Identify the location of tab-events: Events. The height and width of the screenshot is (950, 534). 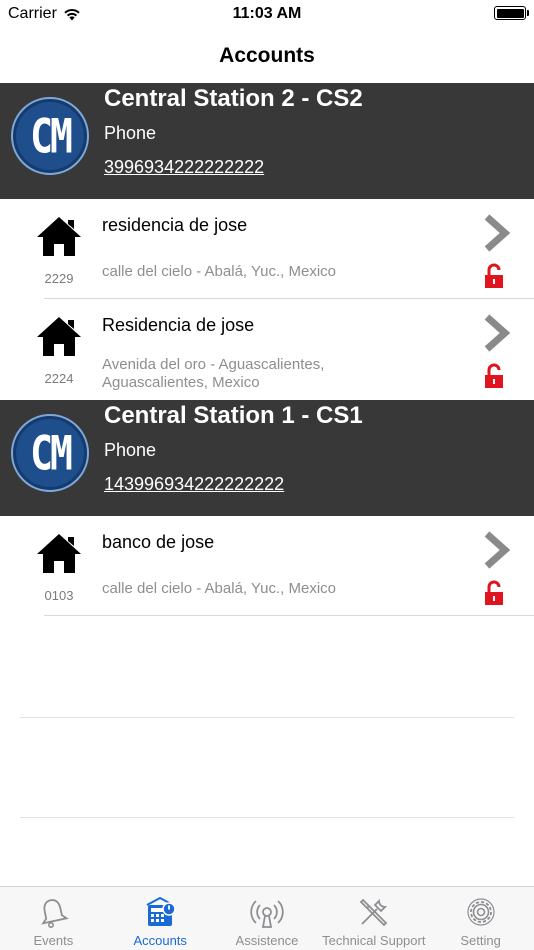
(53, 918).